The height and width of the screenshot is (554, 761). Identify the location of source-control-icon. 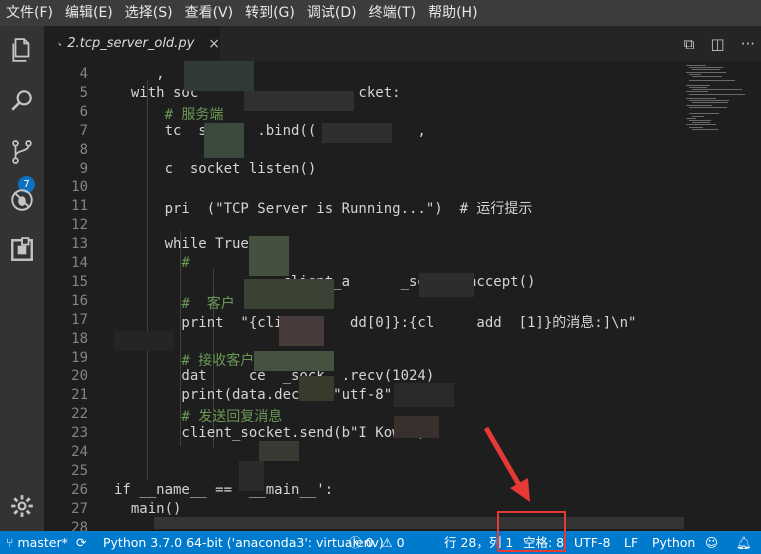
(22, 152).